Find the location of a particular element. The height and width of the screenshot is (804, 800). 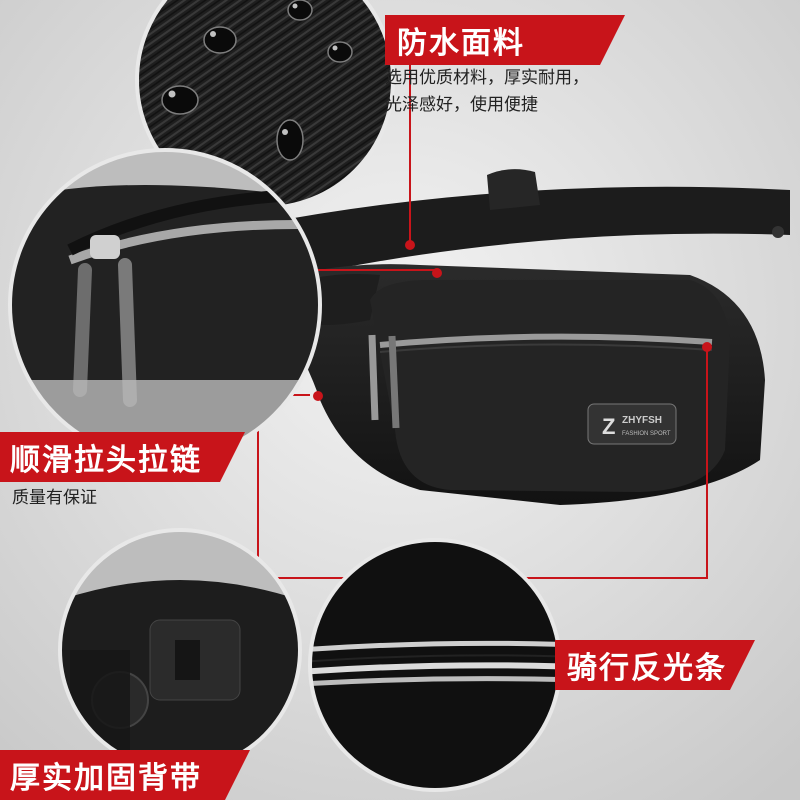

reflective-title: 骑行反光条 is located at coordinates (647, 668).